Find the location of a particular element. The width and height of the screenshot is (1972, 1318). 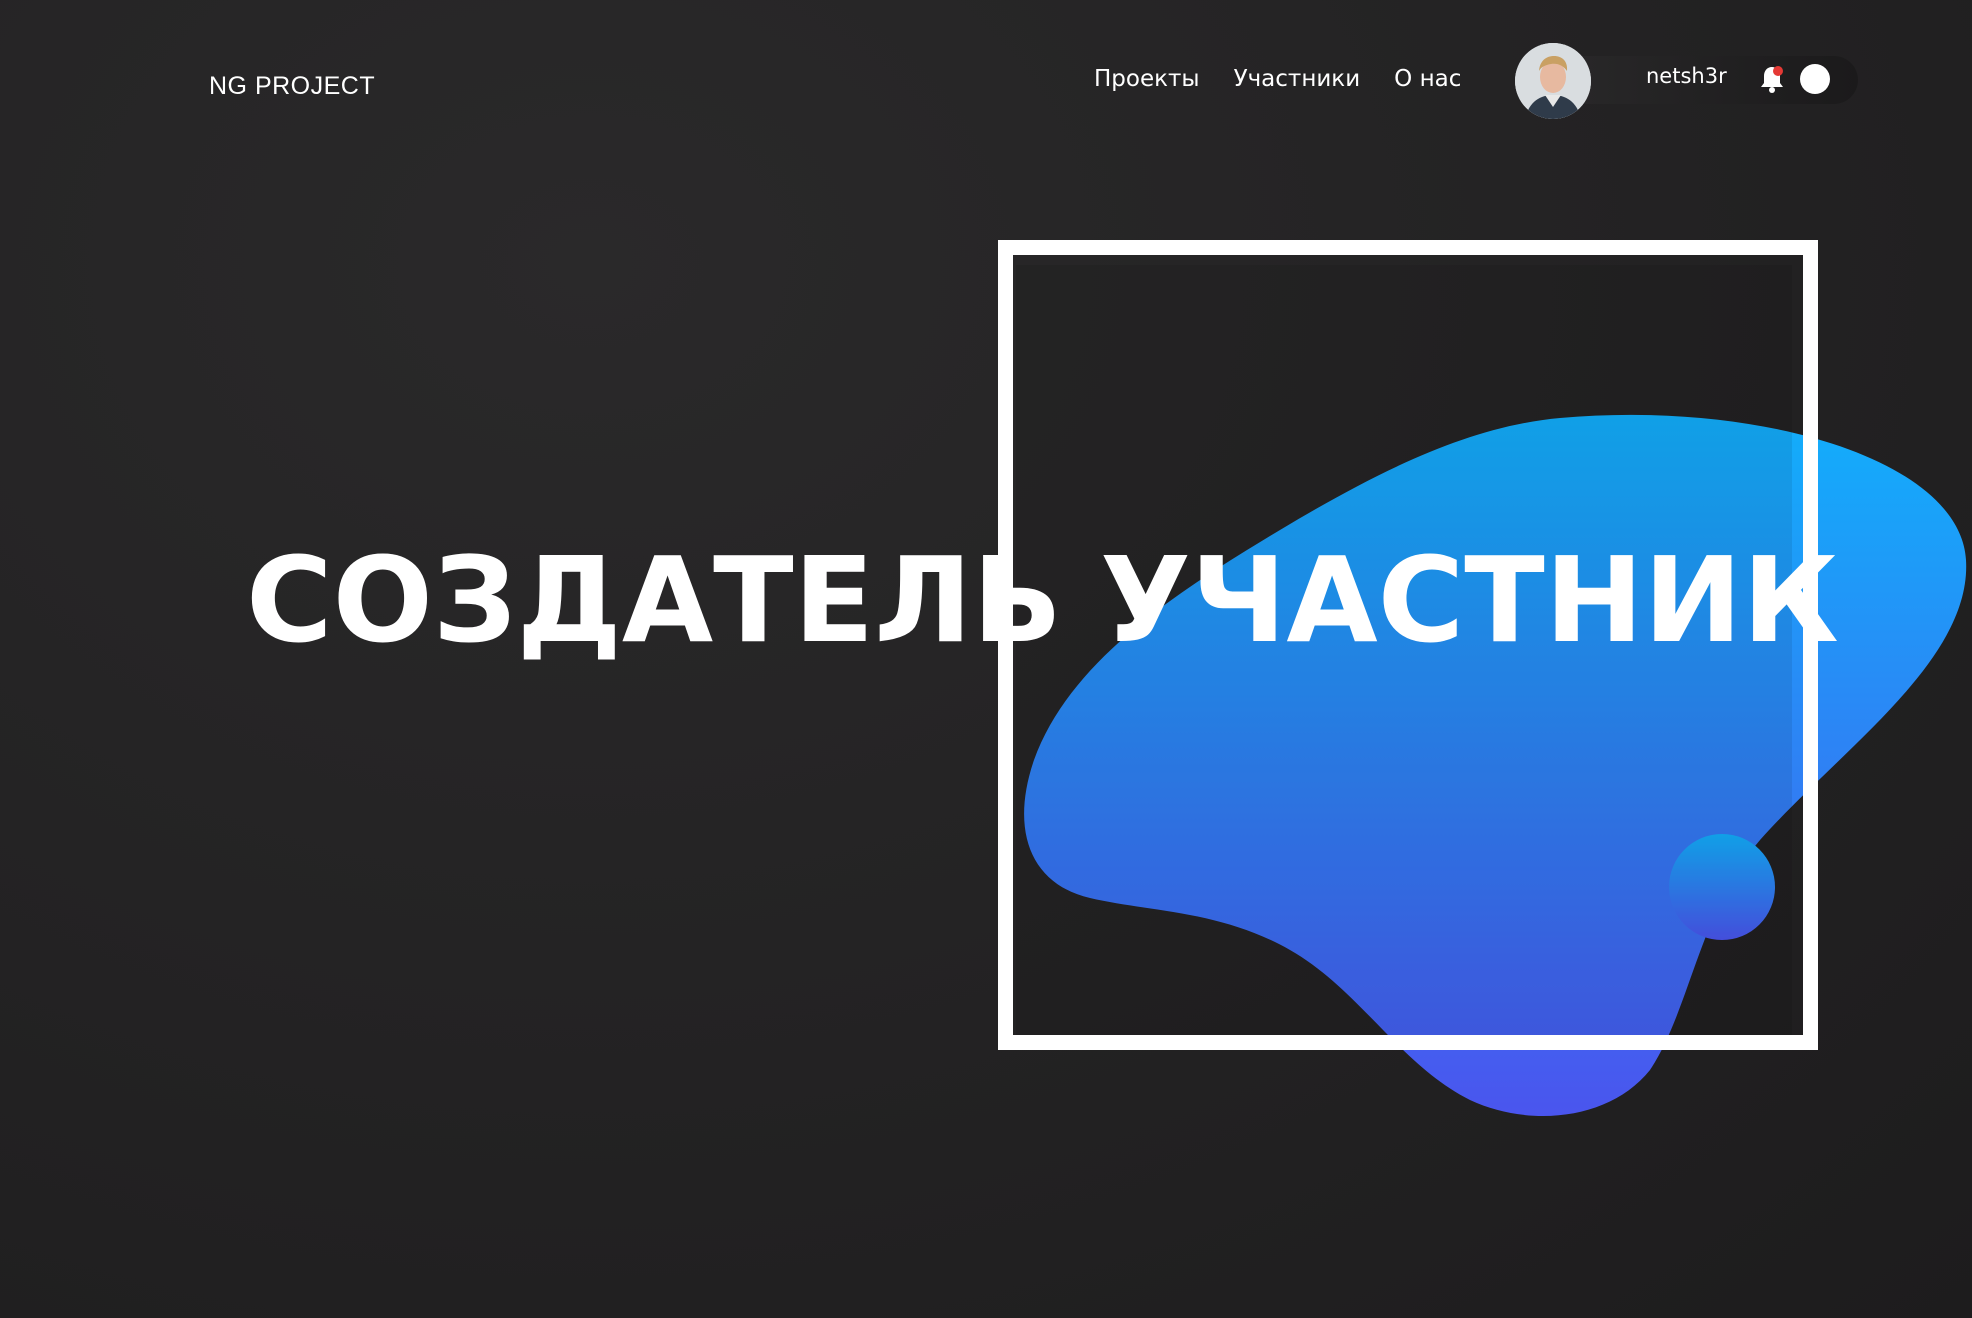

hero-word-participant: УЧАСТНИК is located at coordinates (1469, 600).